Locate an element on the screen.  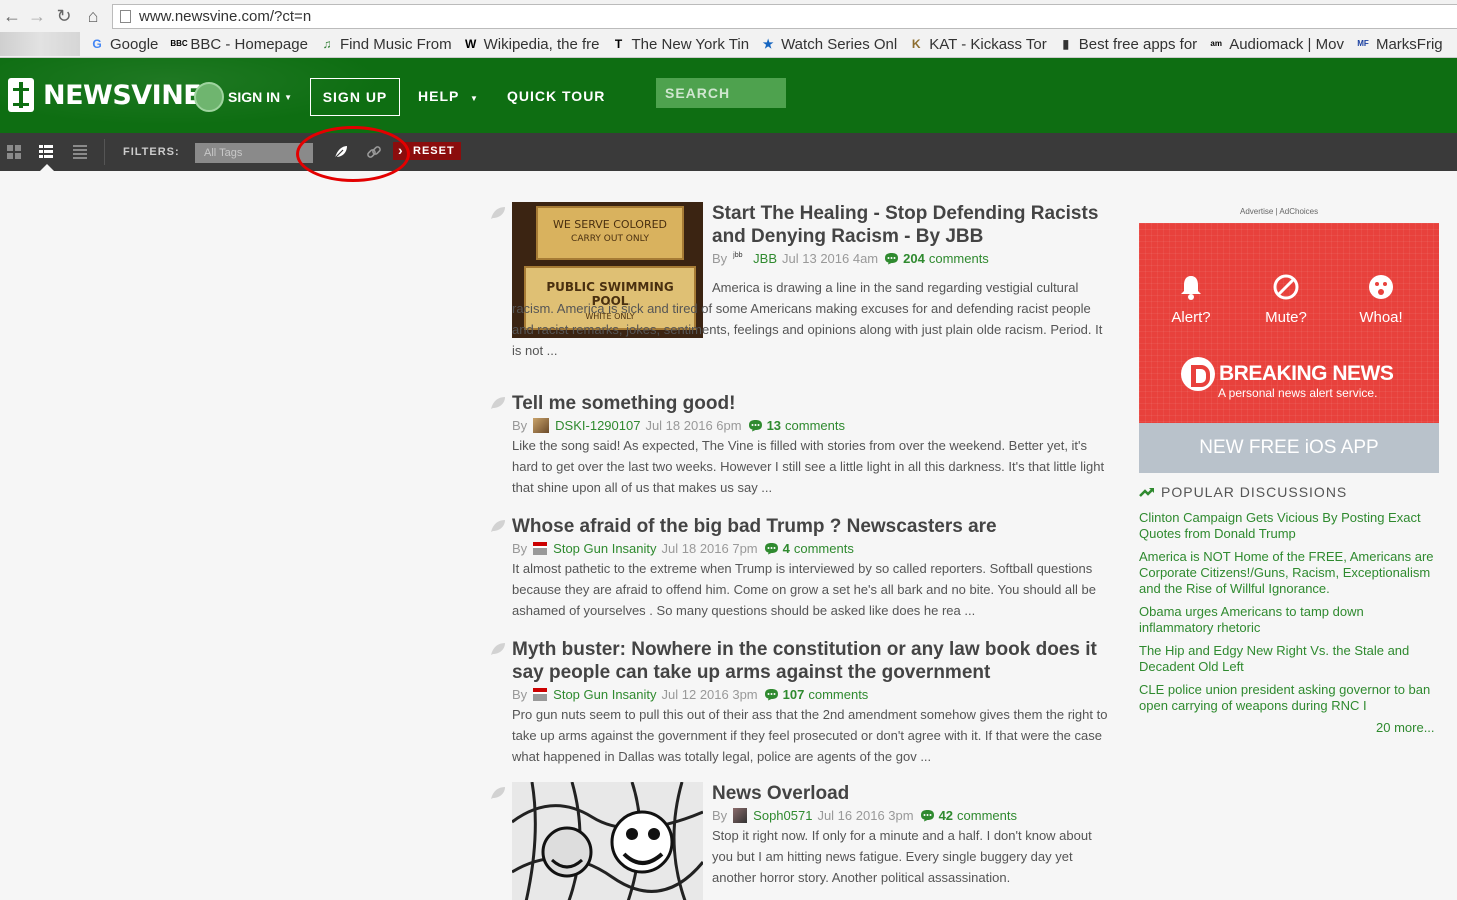
bookmark-item: ▮ Best free apps for is located at coordinates (1128, 44).